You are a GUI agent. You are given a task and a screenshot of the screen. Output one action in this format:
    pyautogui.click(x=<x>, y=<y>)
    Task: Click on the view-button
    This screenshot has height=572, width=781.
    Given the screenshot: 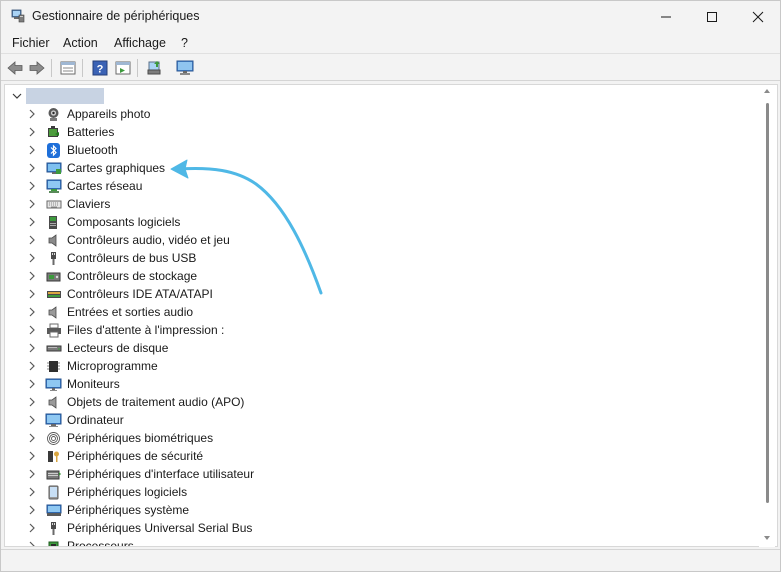 What is the action you would take?
    pyautogui.click(x=123, y=68)
    